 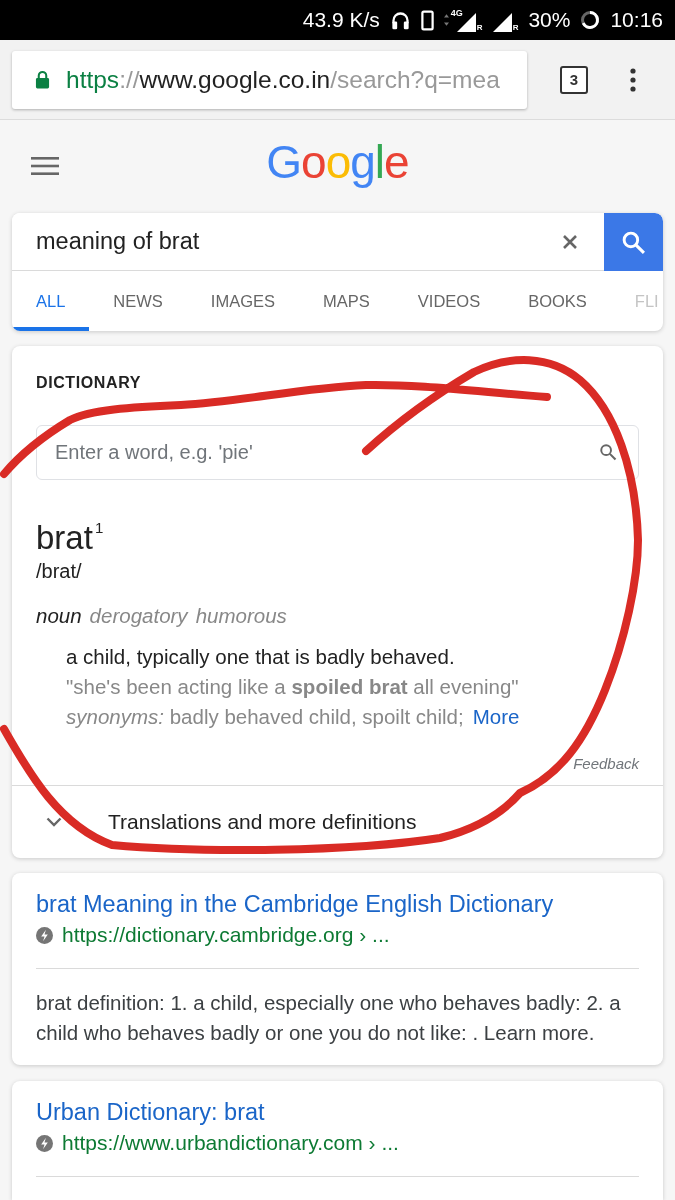 What do you see at coordinates (456, 13) in the screenshot?
I see `network-type-label: 4G` at bounding box center [456, 13].